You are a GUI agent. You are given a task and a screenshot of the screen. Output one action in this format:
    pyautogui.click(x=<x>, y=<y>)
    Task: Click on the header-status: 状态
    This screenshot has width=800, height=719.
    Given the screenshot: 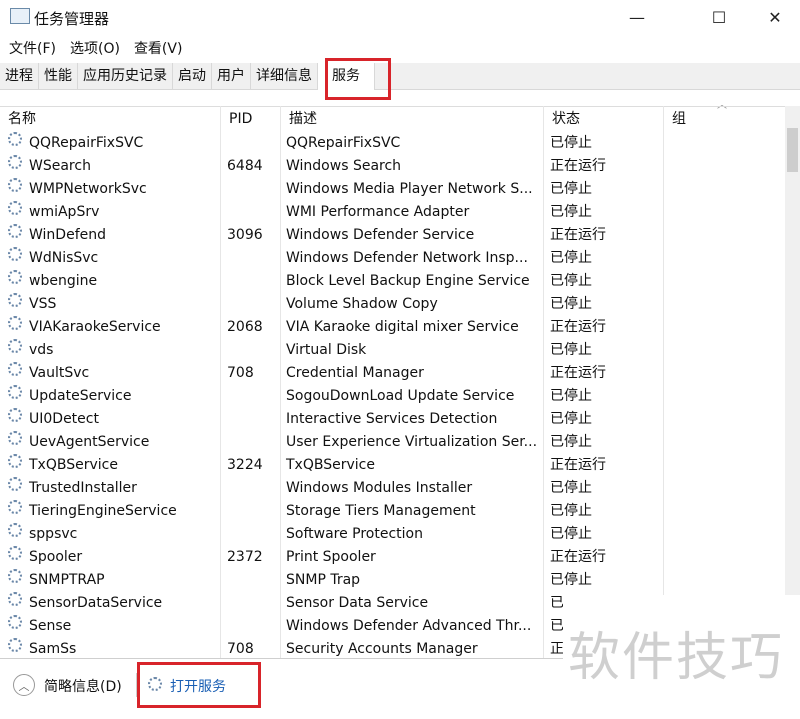 What is the action you would take?
    pyautogui.click(x=604, y=119)
    